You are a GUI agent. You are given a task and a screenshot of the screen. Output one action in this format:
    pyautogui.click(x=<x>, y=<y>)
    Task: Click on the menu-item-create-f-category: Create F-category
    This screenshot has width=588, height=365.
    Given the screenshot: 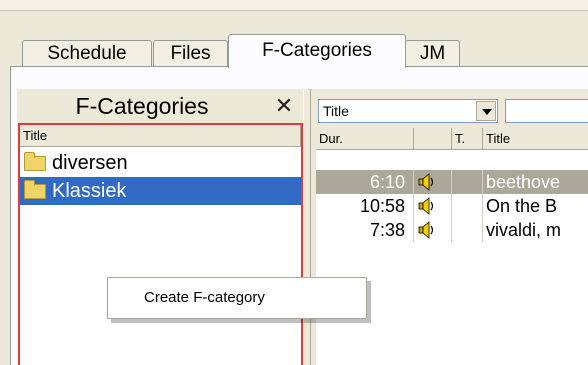 What is the action you would take?
    pyautogui.click(x=237, y=298)
    